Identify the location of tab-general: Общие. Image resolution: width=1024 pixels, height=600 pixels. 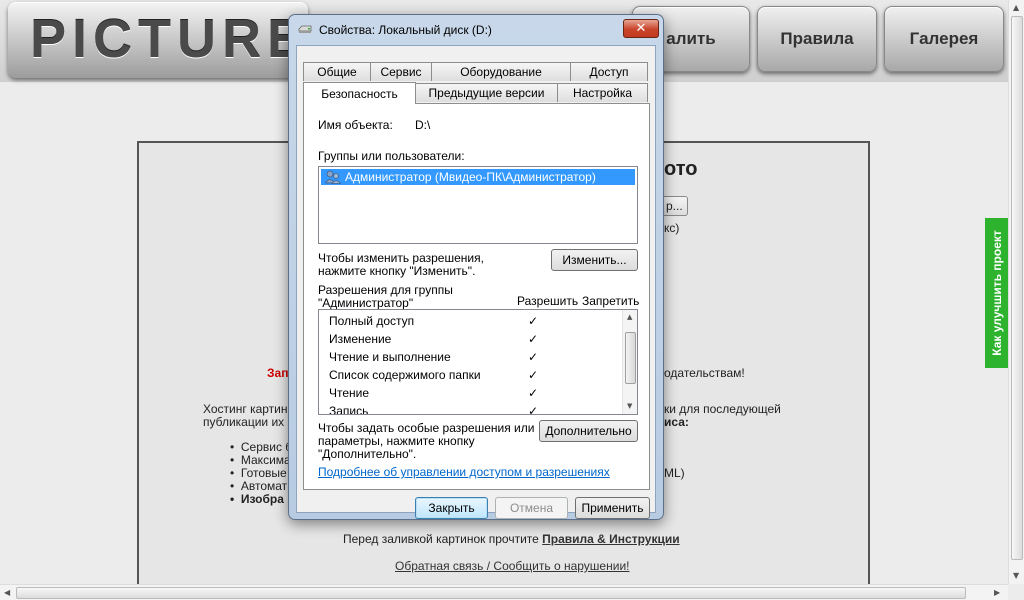
(337, 71).